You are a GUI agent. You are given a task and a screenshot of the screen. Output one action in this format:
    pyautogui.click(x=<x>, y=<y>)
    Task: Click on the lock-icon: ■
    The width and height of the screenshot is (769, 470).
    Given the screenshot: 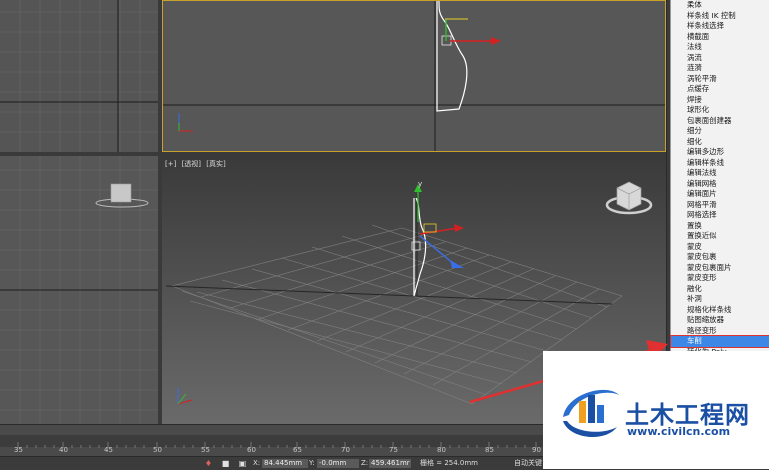 What is the action you would take?
    pyautogui.click(x=225, y=463)
    